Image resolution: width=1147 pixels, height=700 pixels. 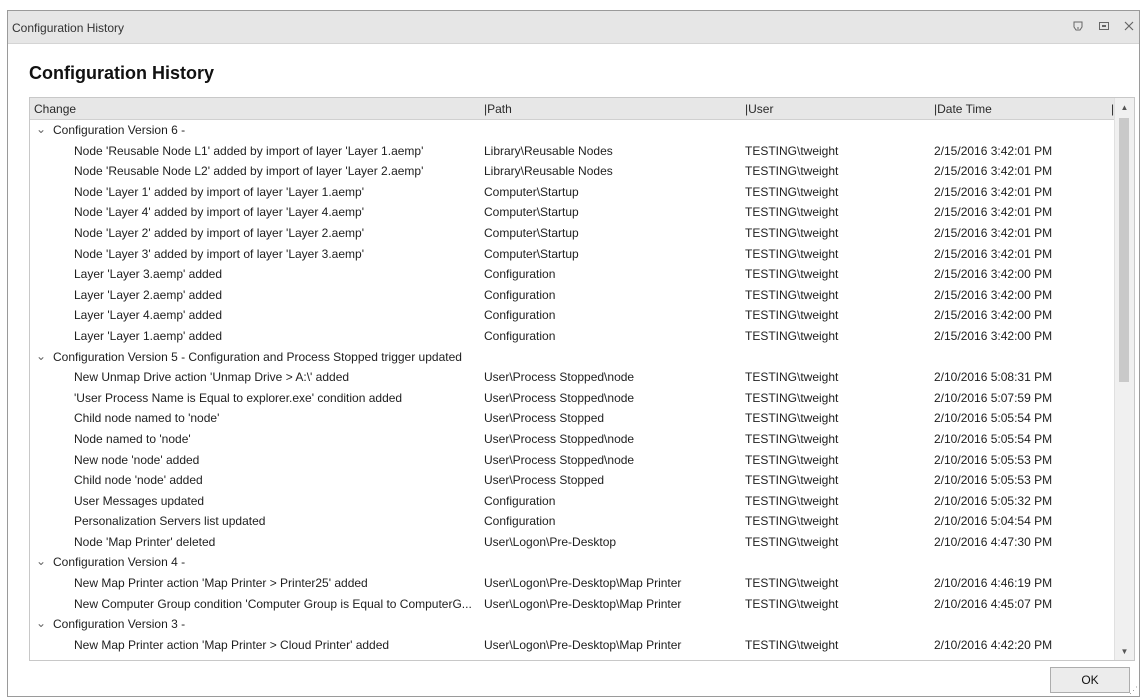 I want to click on group-row: ⌄ Configuration Version 6 -, so click(x=573, y=130).